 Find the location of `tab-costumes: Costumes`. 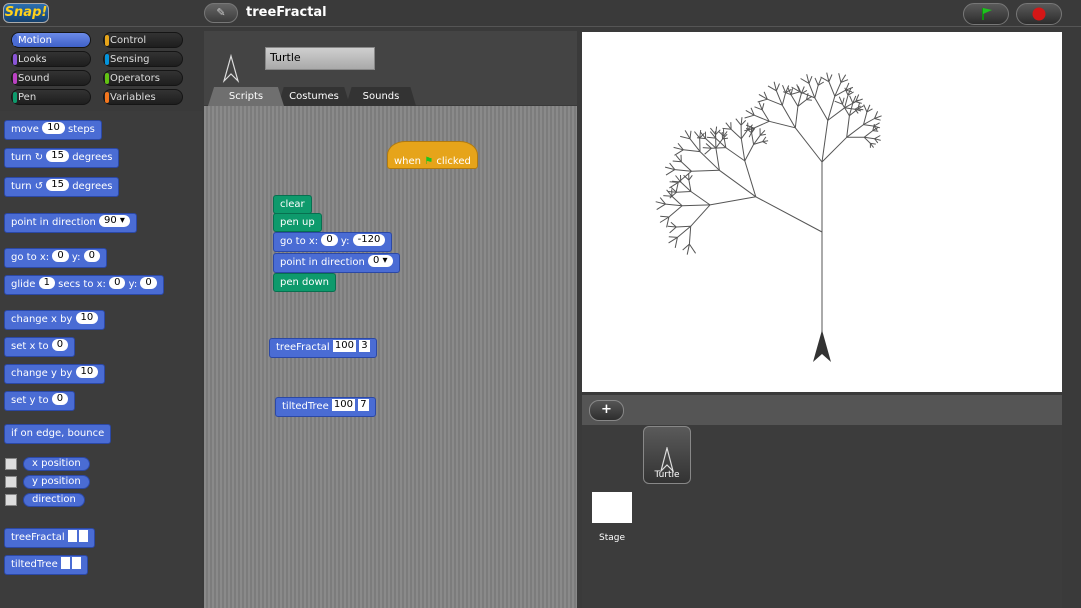

tab-costumes: Costumes is located at coordinates (314, 96).